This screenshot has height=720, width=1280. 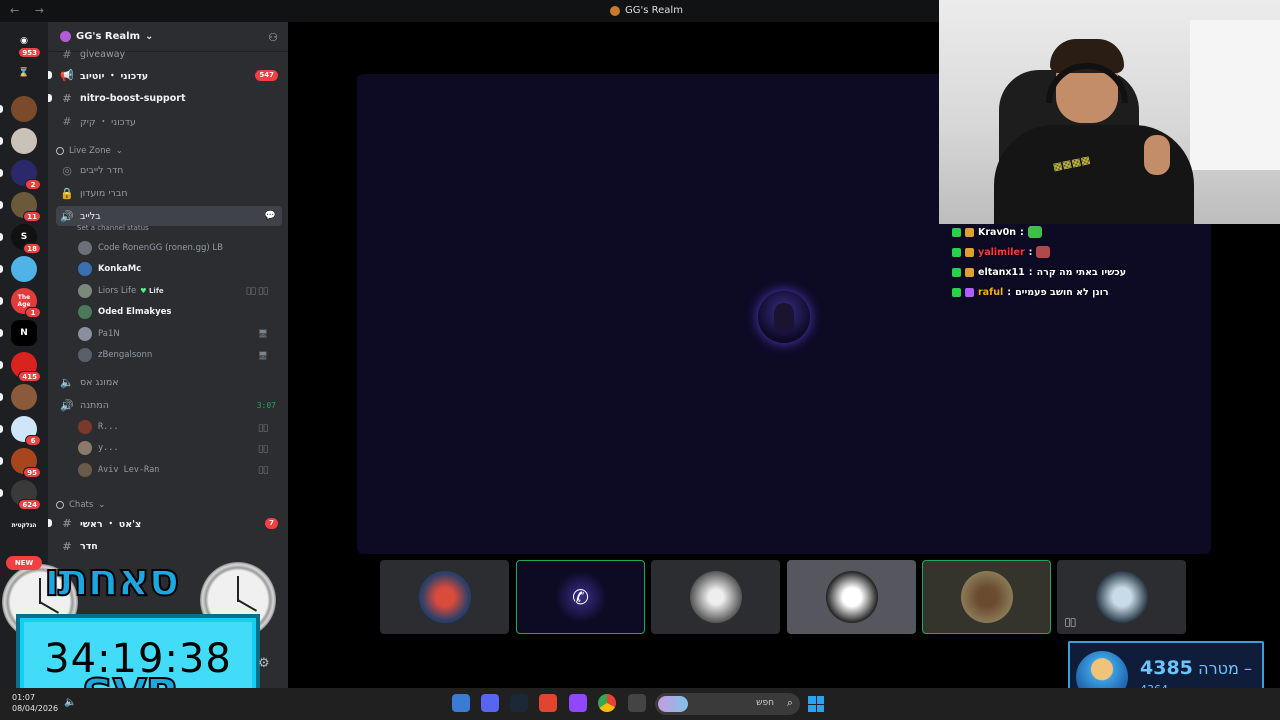 What do you see at coordinates (727, 704) in the screenshot?
I see `taskbar-search: חפש ⌕` at bounding box center [727, 704].